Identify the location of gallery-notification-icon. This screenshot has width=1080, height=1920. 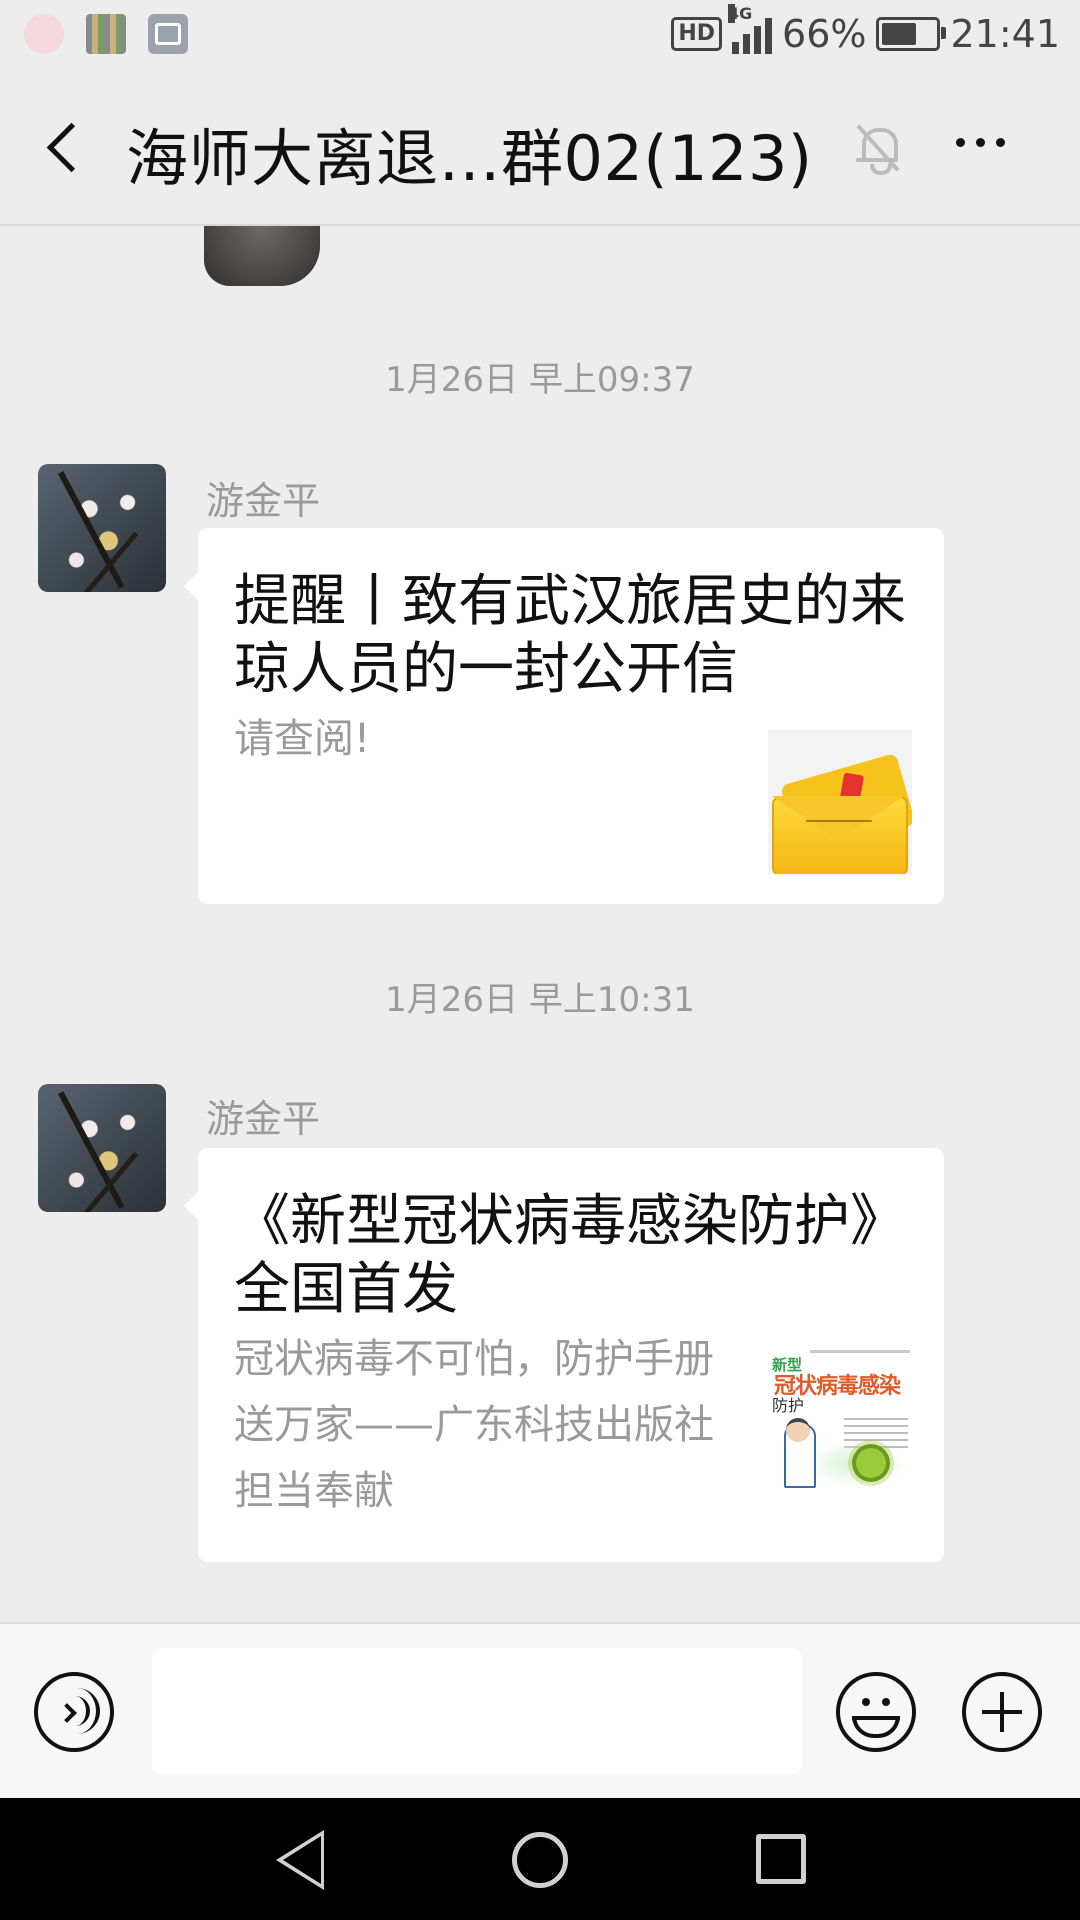
(106, 34).